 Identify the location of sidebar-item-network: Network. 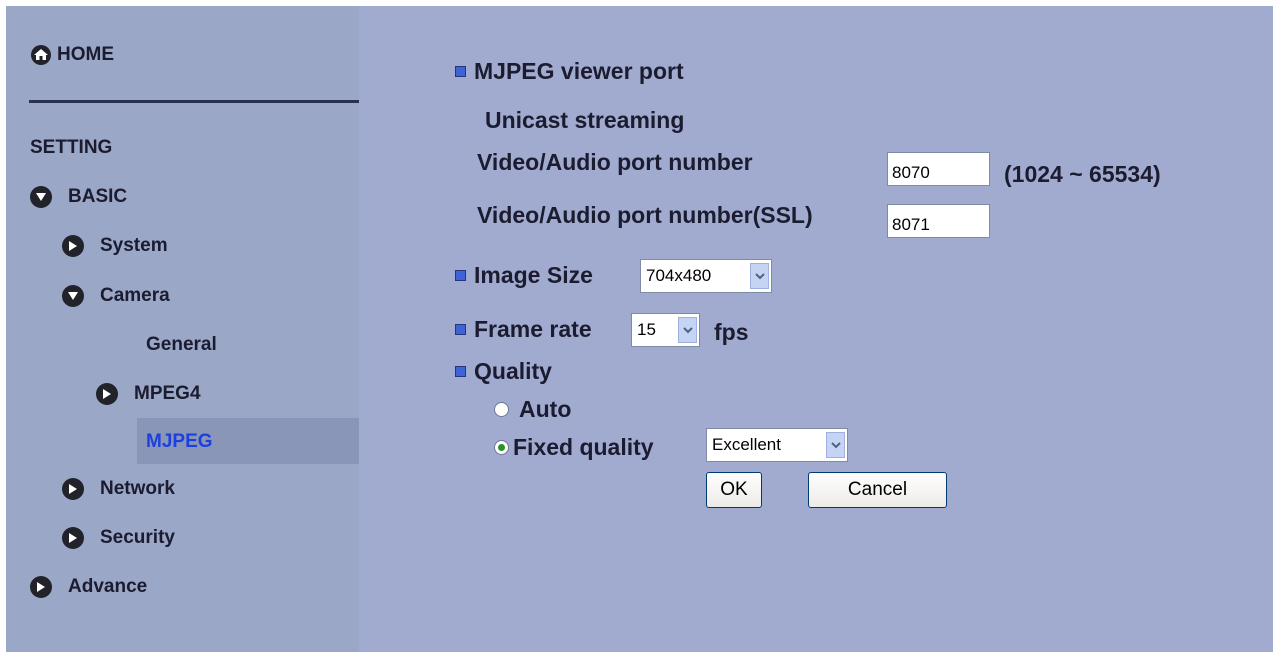
(118, 489).